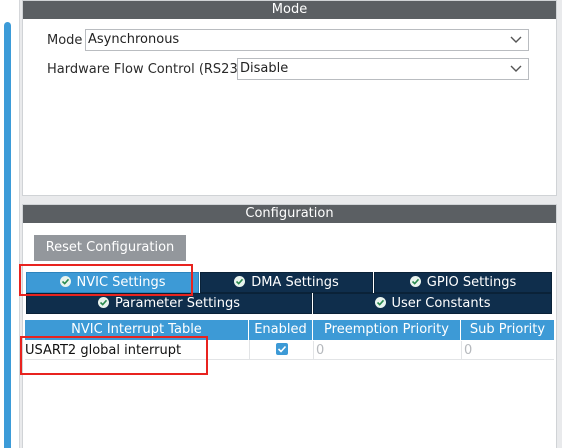 The width and height of the screenshot is (562, 448). I want to click on tab-dma-settings: DMA Settings, so click(286, 282).